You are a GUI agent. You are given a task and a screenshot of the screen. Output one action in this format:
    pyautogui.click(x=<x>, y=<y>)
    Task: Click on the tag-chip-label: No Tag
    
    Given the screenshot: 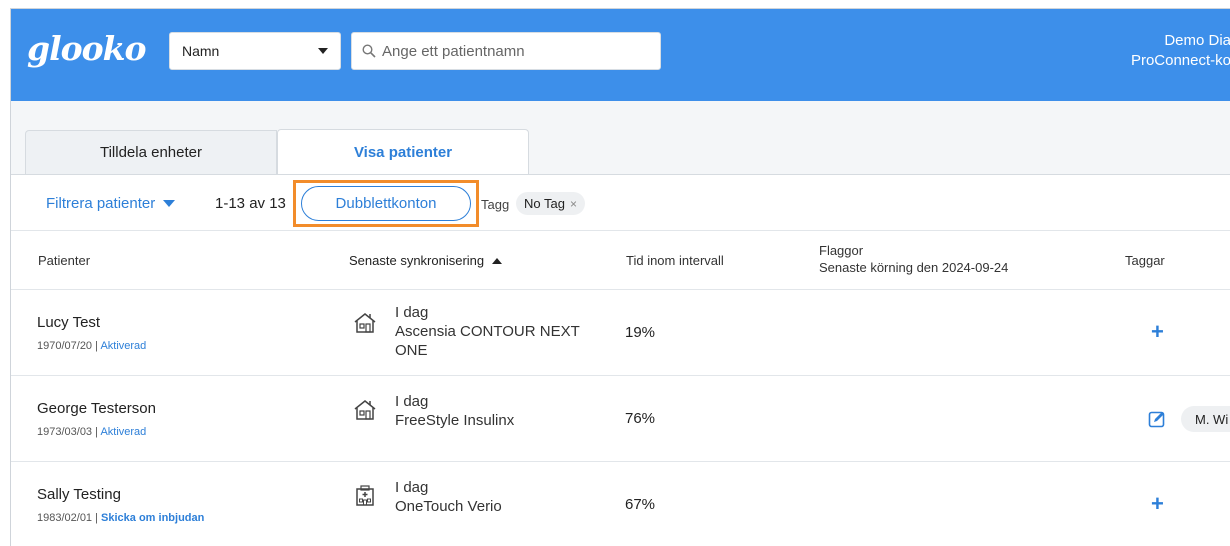 What is the action you would take?
    pyautogui.click(x=544, y=203)
    